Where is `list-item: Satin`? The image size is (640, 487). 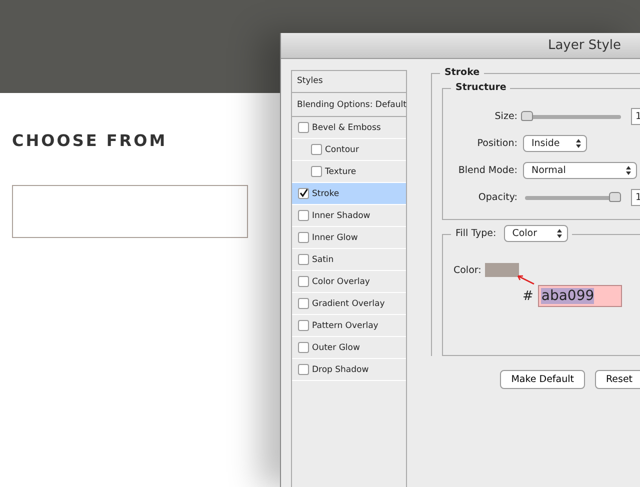 list-item: Satin is located at coordinates (349, 260).